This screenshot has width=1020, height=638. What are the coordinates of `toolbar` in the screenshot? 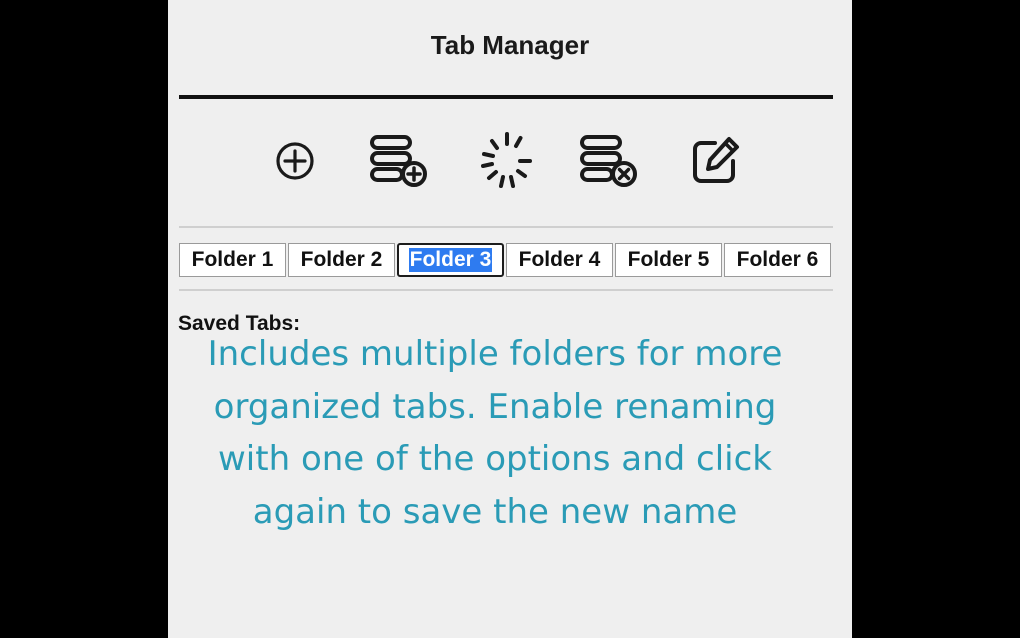 It's located at (510, 161).